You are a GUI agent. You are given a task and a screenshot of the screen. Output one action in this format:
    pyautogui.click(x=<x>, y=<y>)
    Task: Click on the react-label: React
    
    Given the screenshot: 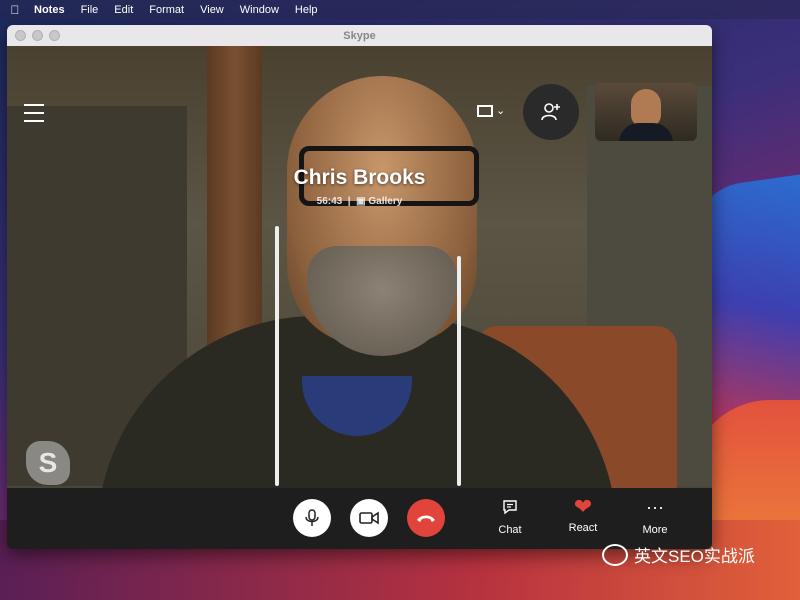 What is the action you would take?
    pyautogui.click(x=583, y=528)
    